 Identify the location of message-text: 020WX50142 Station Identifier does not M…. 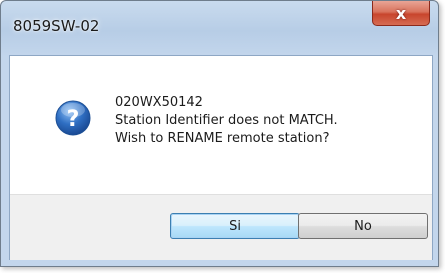
(226, 121).